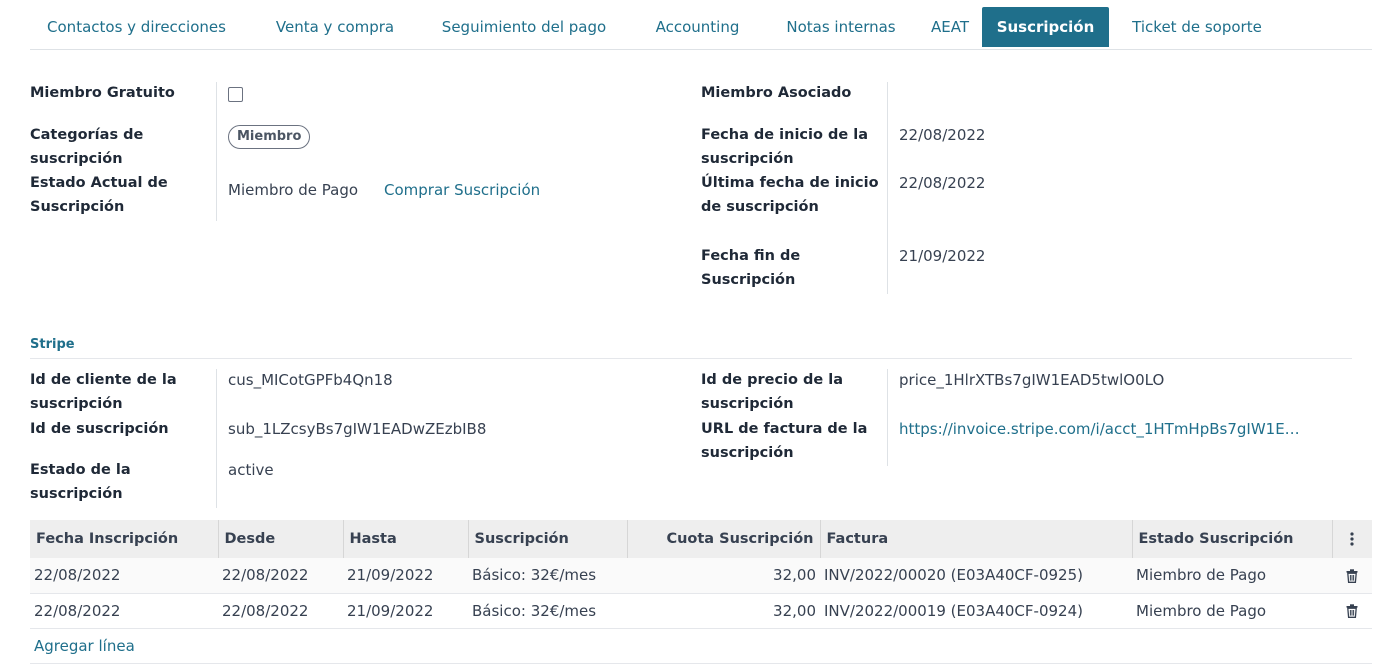 The image size is (1388, 668). I want to click on cell-factura: INV/2022/00019 (E03A40CF-0924), so click(976, 611).